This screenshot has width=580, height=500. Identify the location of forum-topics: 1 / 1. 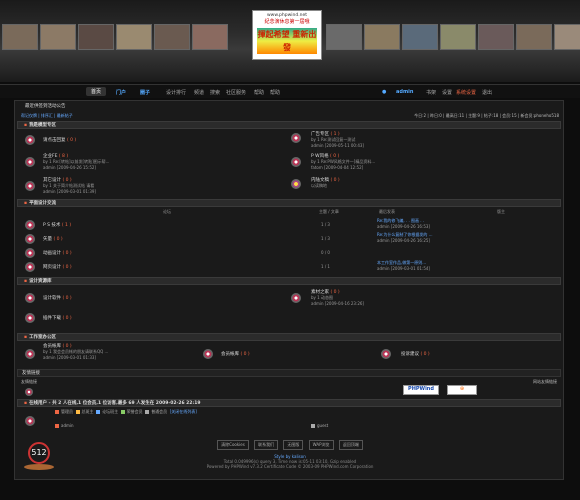
(325, 266).